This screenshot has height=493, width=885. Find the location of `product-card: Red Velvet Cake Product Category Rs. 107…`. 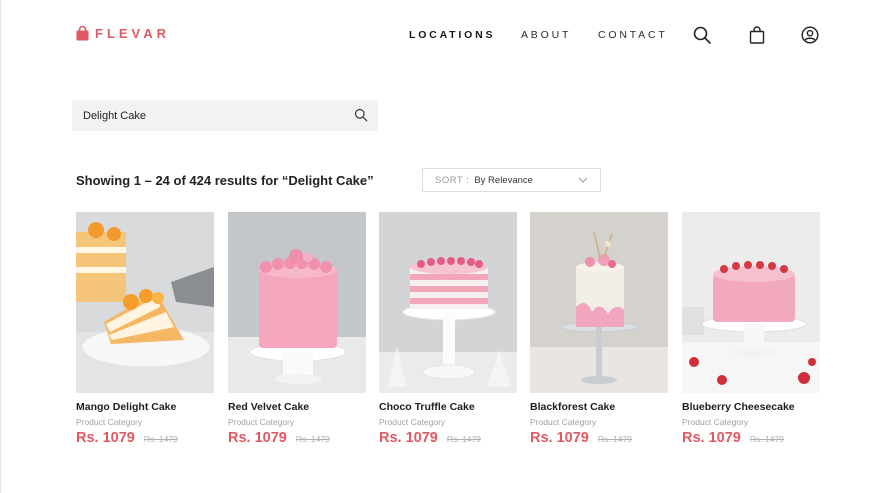

product-card: Red Velvet Cake Product Category Rs. 107… is located at coordinates (297, 329).